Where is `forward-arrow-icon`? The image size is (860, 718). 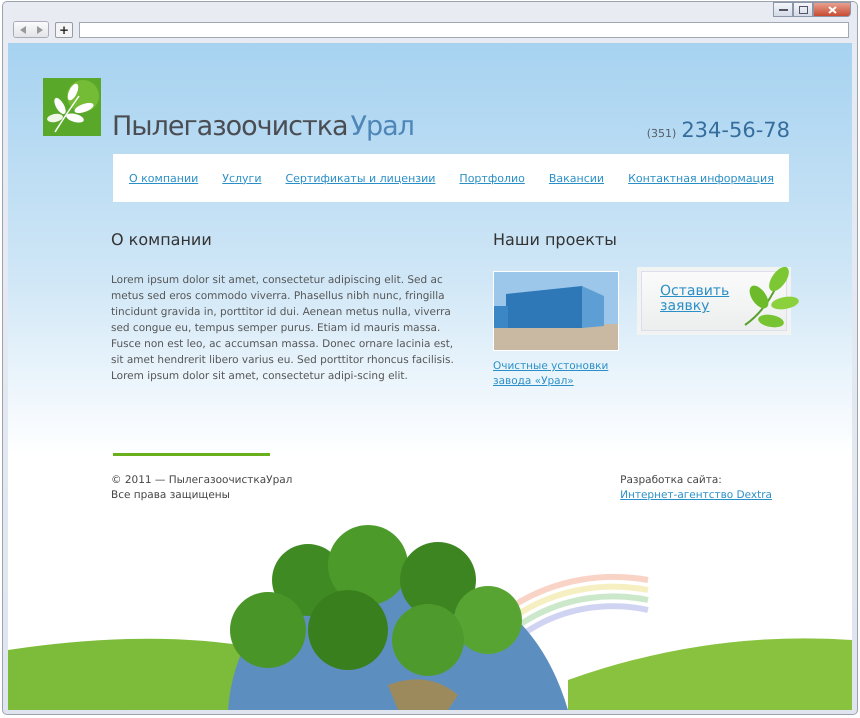 forward-arrow-icon is located at coordinates (39, 30).